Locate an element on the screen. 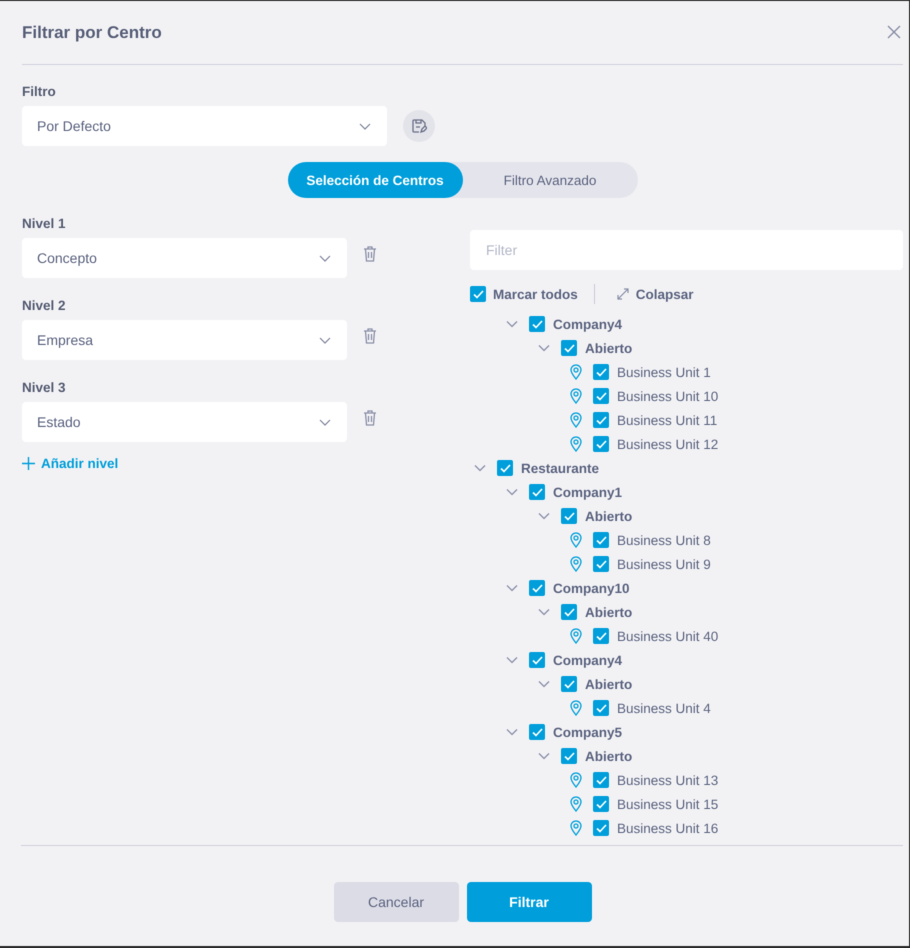  level-select: Concepto is located at coordinates (184, 258).